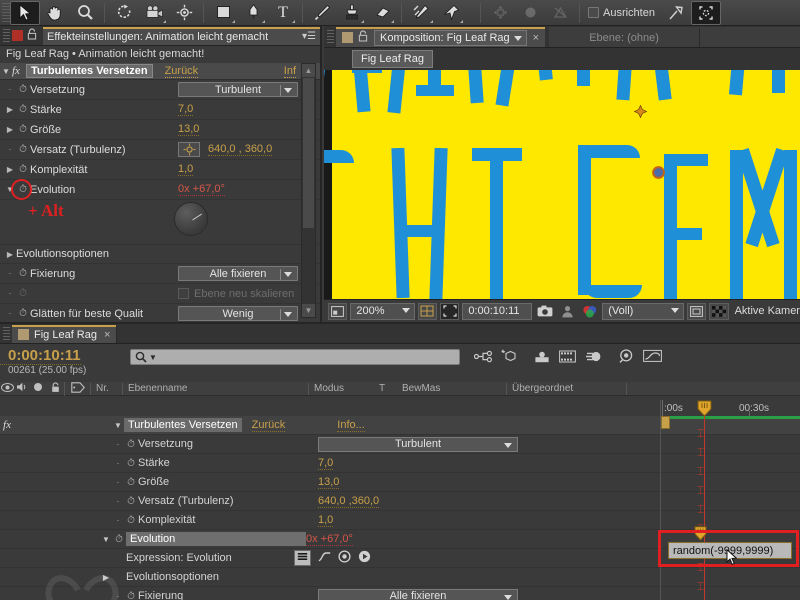  I want to click on composition-breadcrumb: Fig Leaf Rag, so click(392, 59).